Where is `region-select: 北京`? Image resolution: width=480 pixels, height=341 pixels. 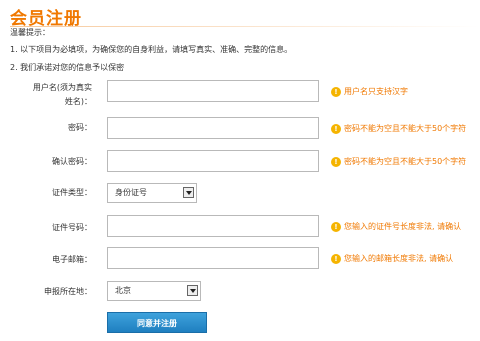 region-select: 北京 is located at coordinates (154, 291).